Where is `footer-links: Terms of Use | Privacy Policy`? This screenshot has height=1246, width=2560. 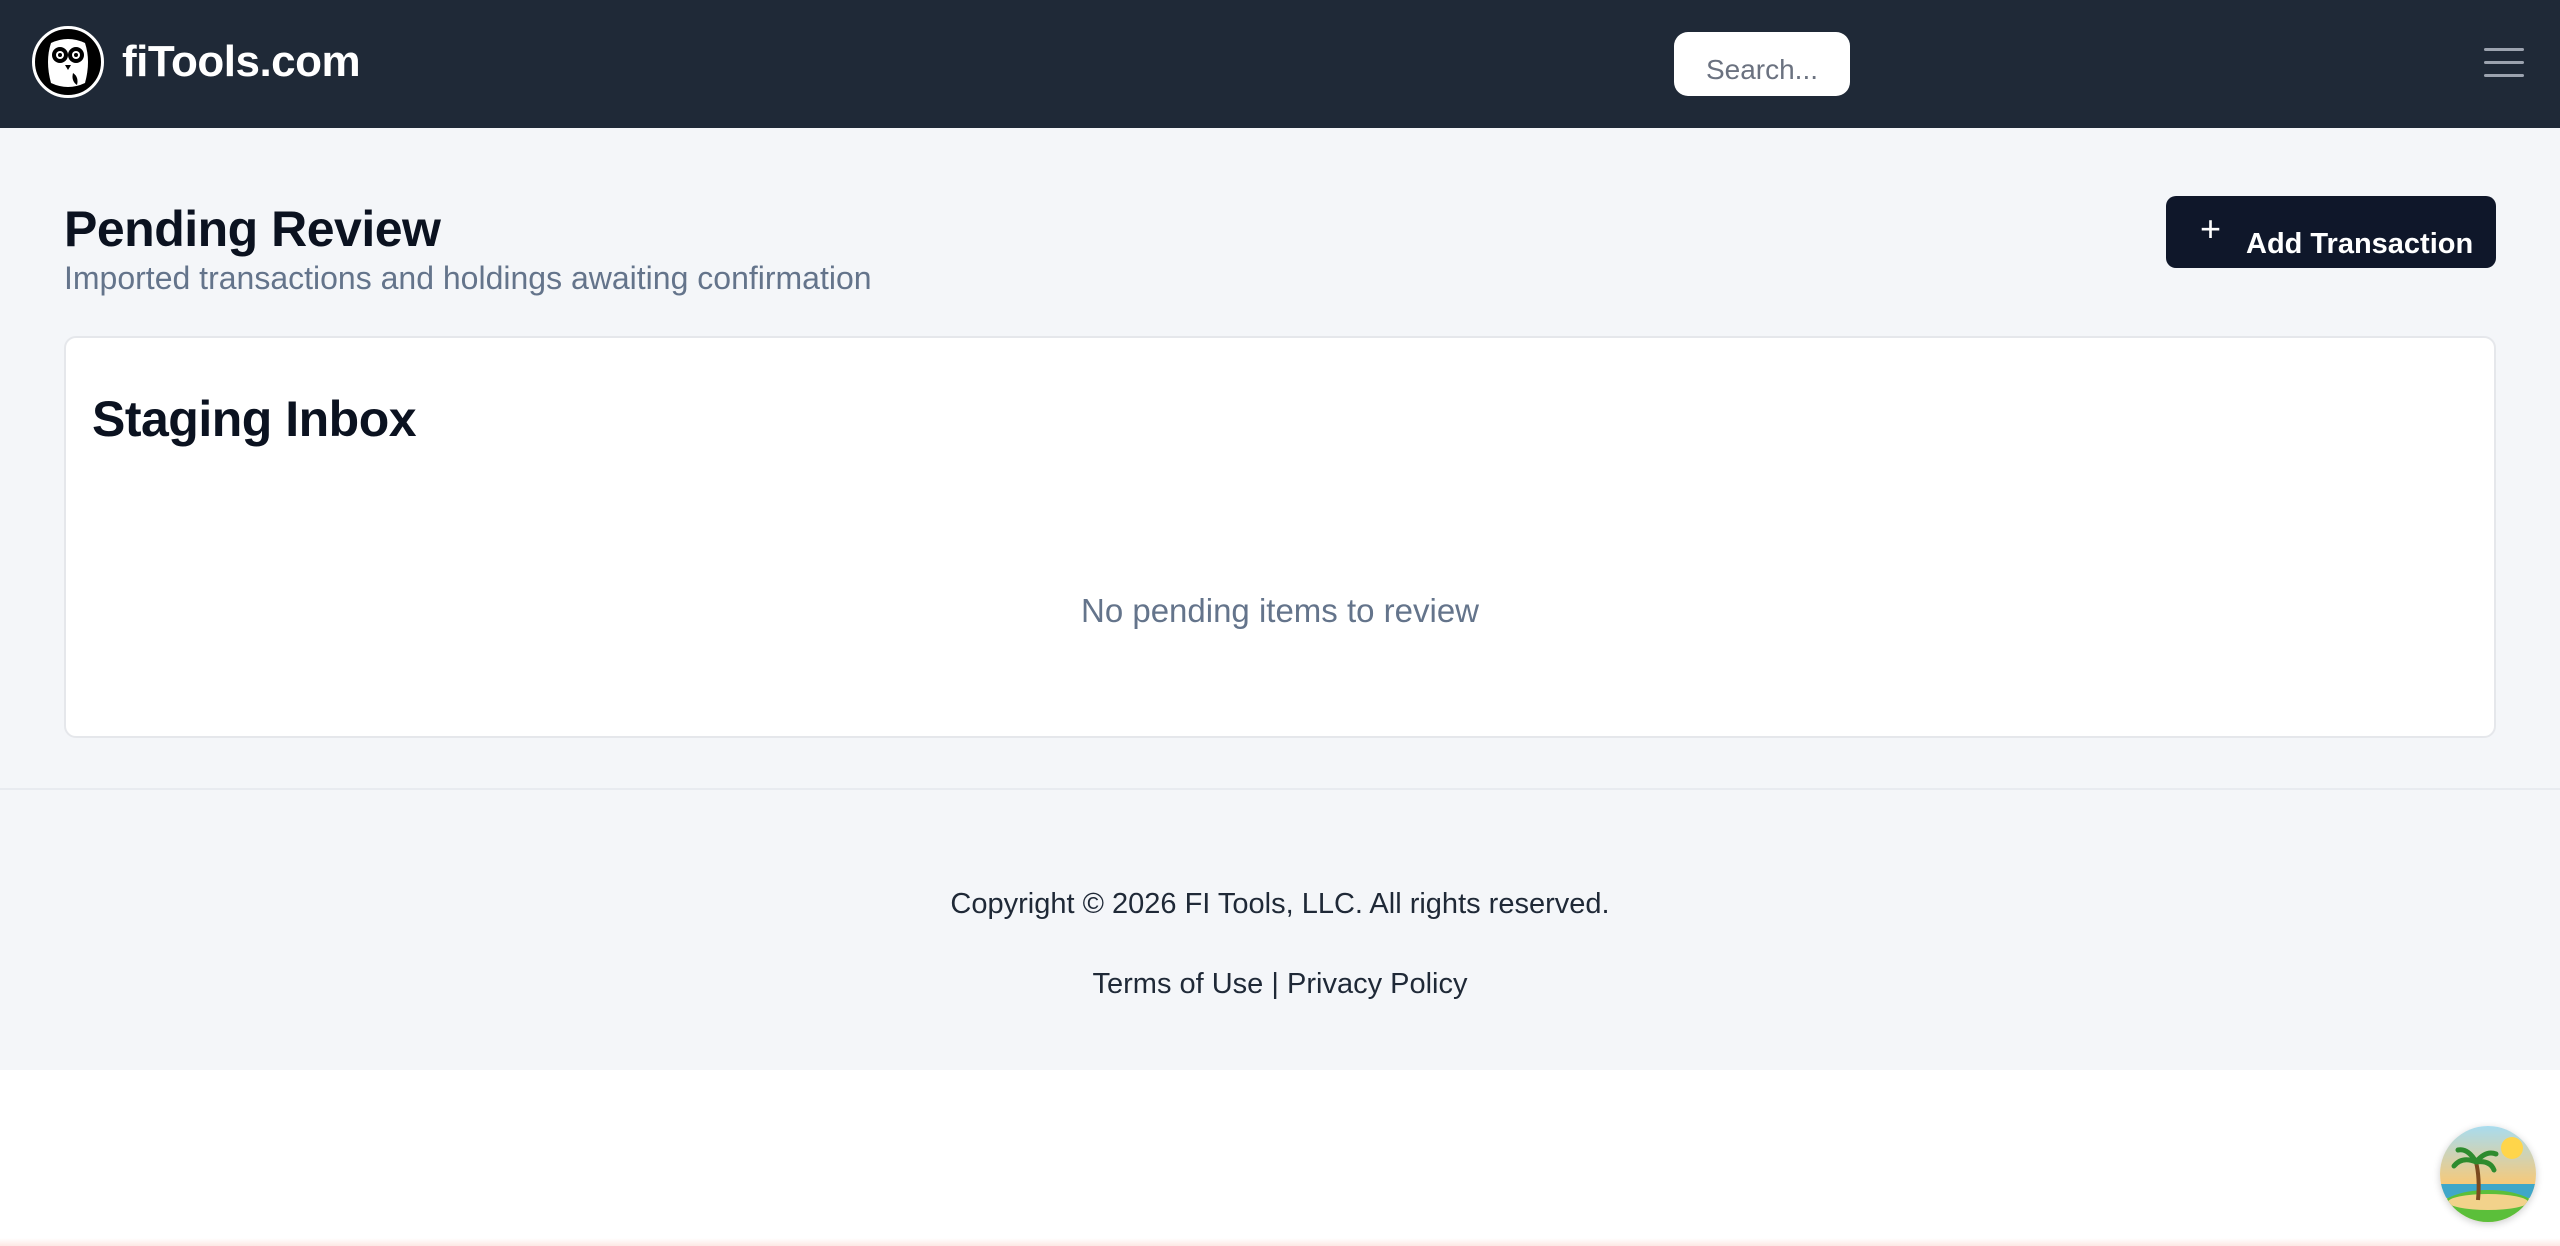
footer-links: Terms of Use | Privacy Policy is located at coordinates (1280, 984).